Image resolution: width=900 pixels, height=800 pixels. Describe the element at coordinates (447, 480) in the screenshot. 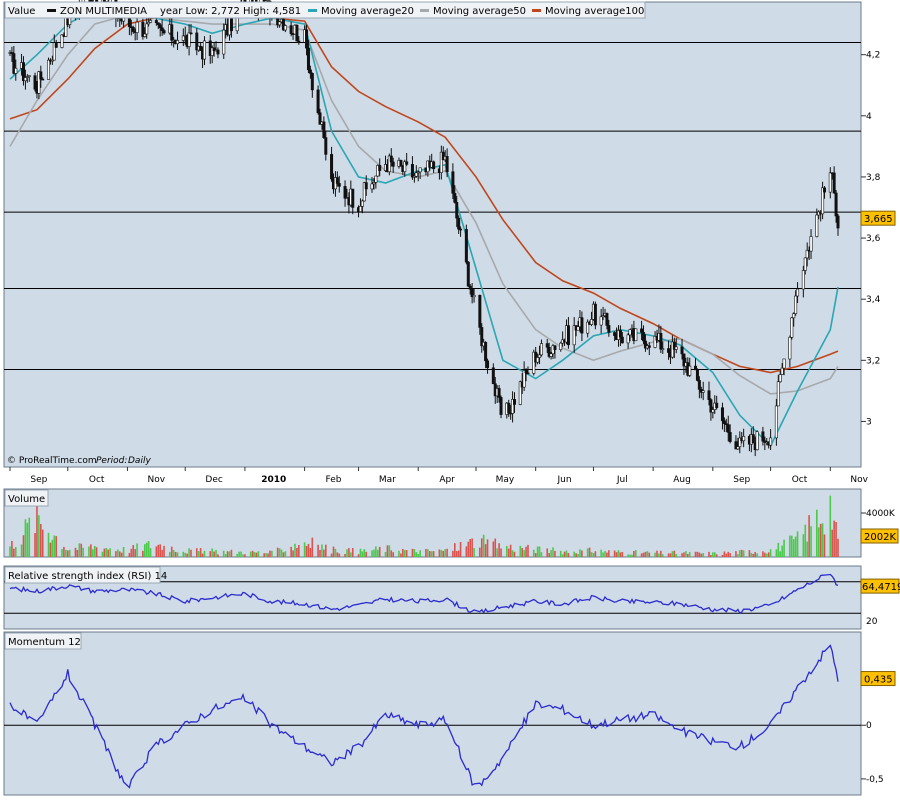

I see `x-tick-label: Apr` at that location.